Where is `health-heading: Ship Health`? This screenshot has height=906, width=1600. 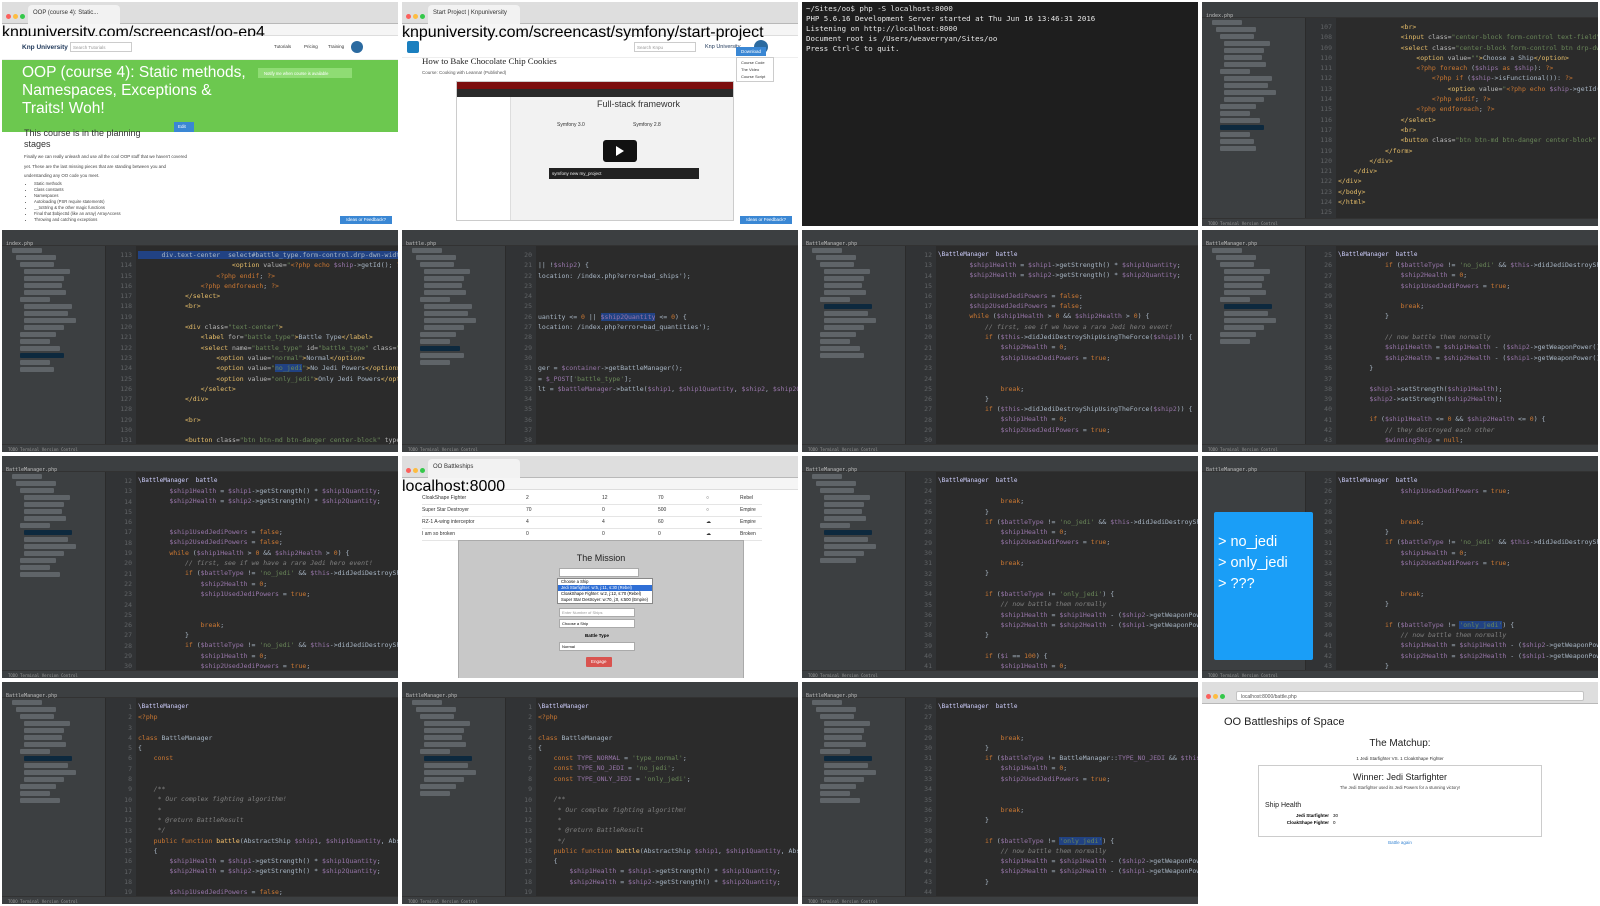
health-heading: Ship Health is located at coordinates (1283, 805).